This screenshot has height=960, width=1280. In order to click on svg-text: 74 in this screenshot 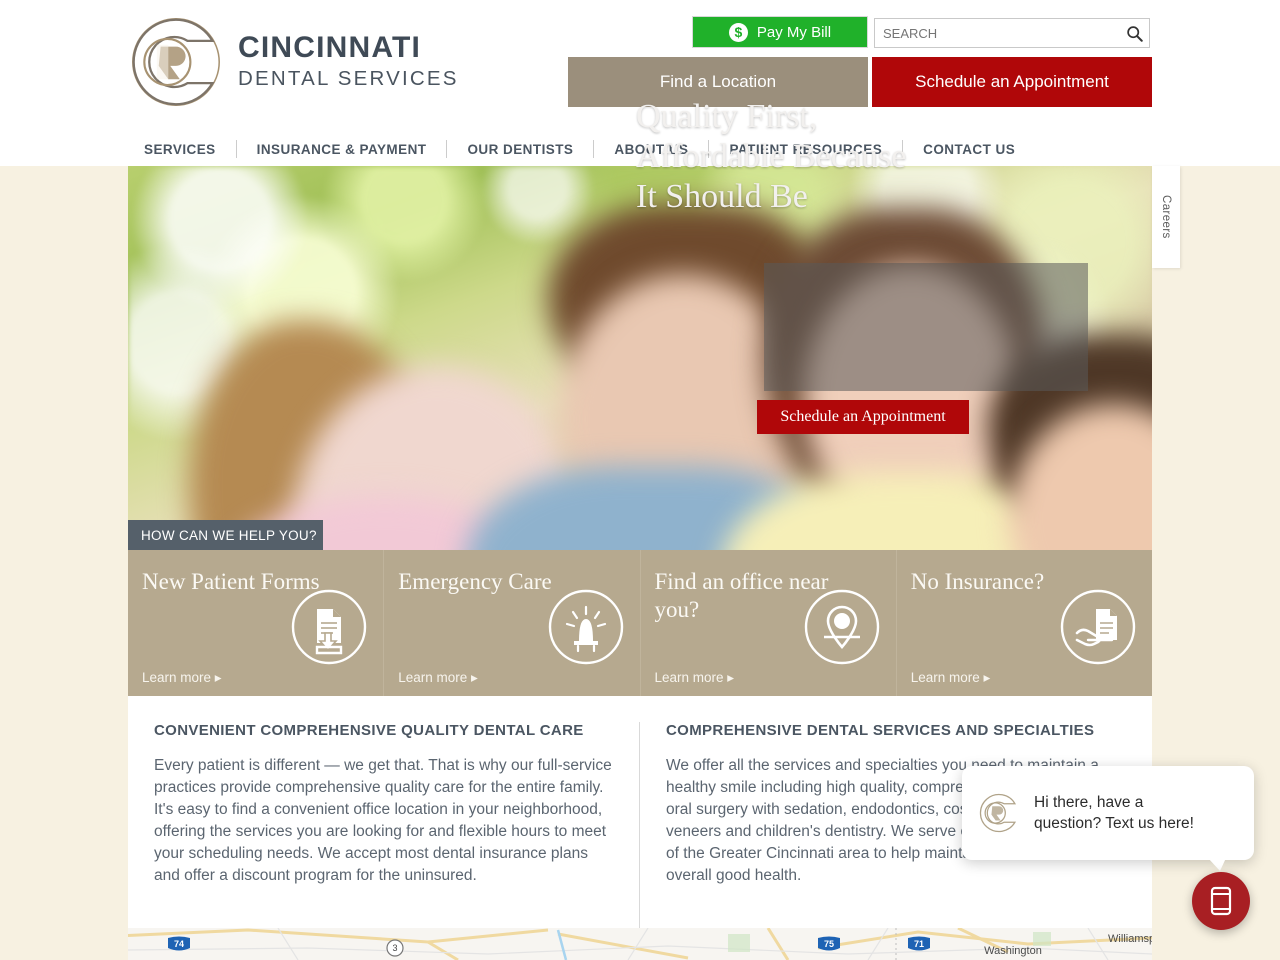, I will do `click(179, 944)`.